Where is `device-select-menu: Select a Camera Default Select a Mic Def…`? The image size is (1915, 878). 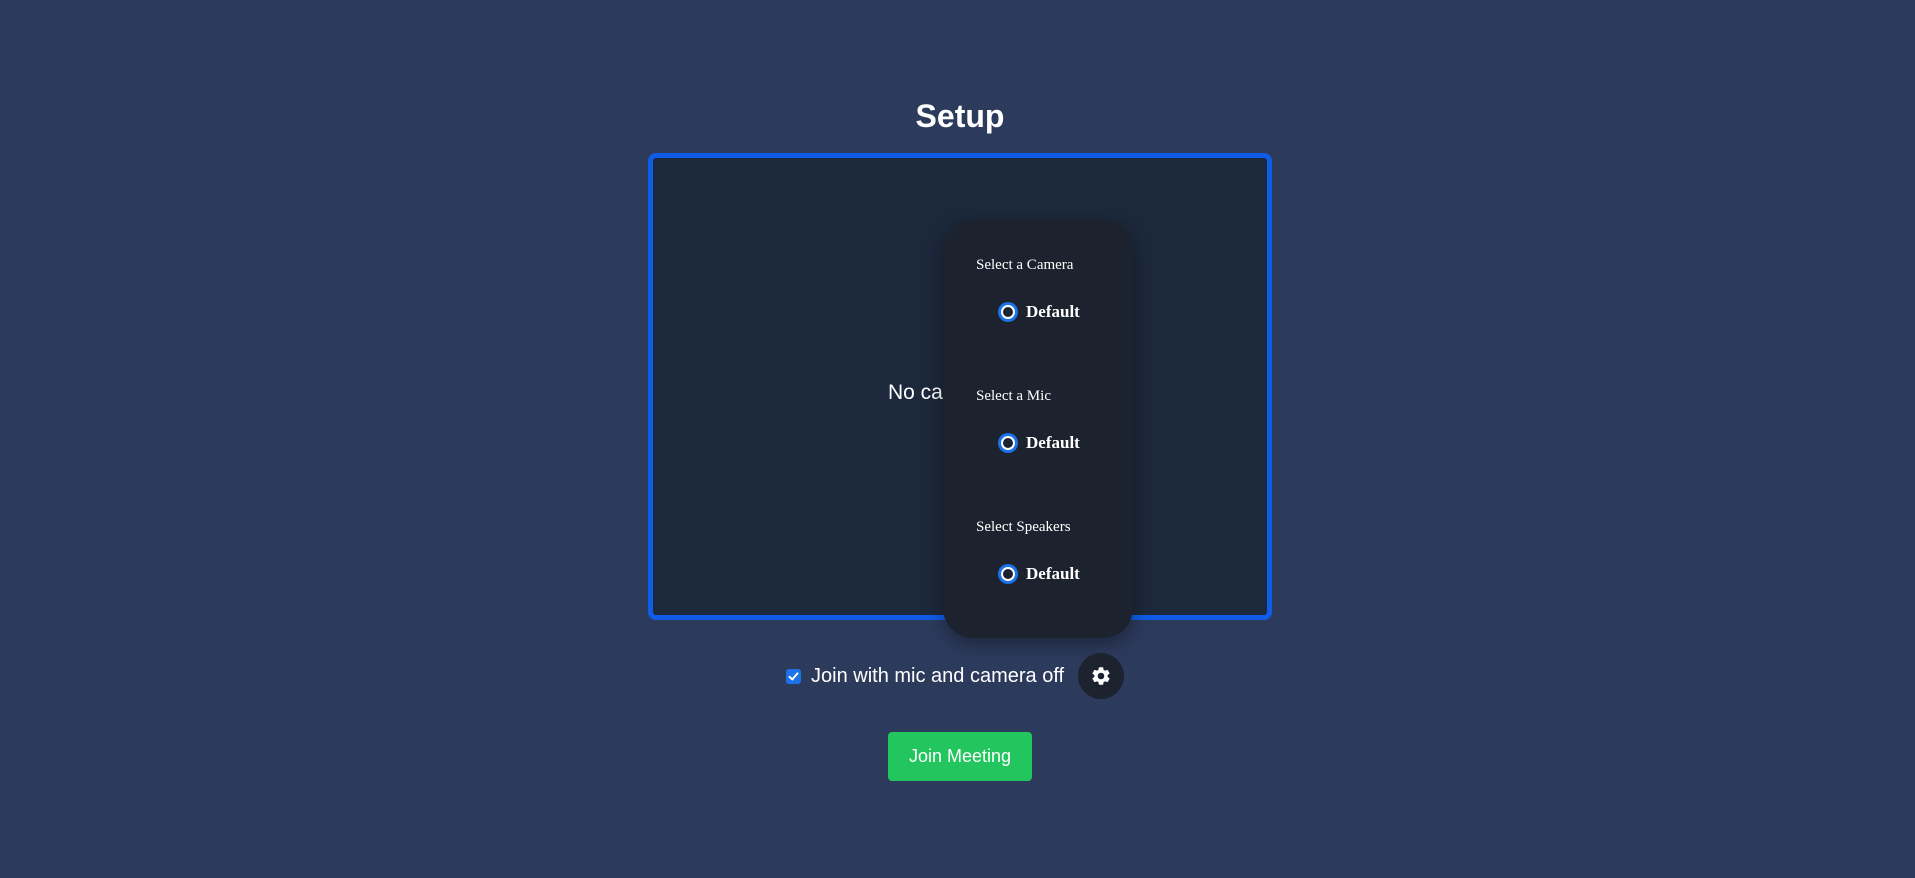
device-select-menu: Select a Camera Default Select a Mic Def… is located at coordinates (1038, 429).